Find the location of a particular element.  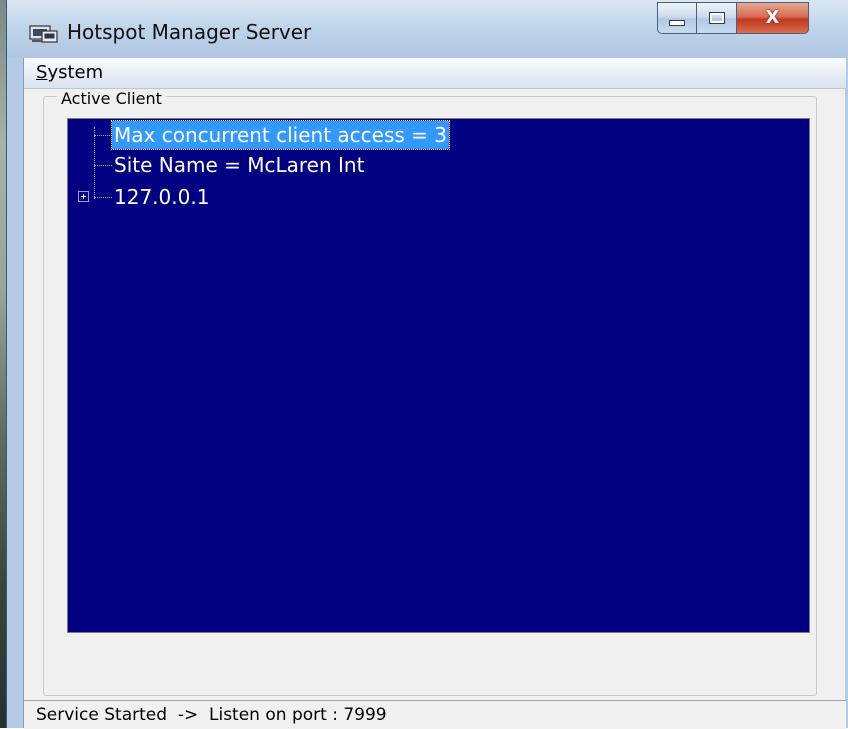

status-bar: Service Started -> Listen on port : 7999 is located at coordinates (435, 714).